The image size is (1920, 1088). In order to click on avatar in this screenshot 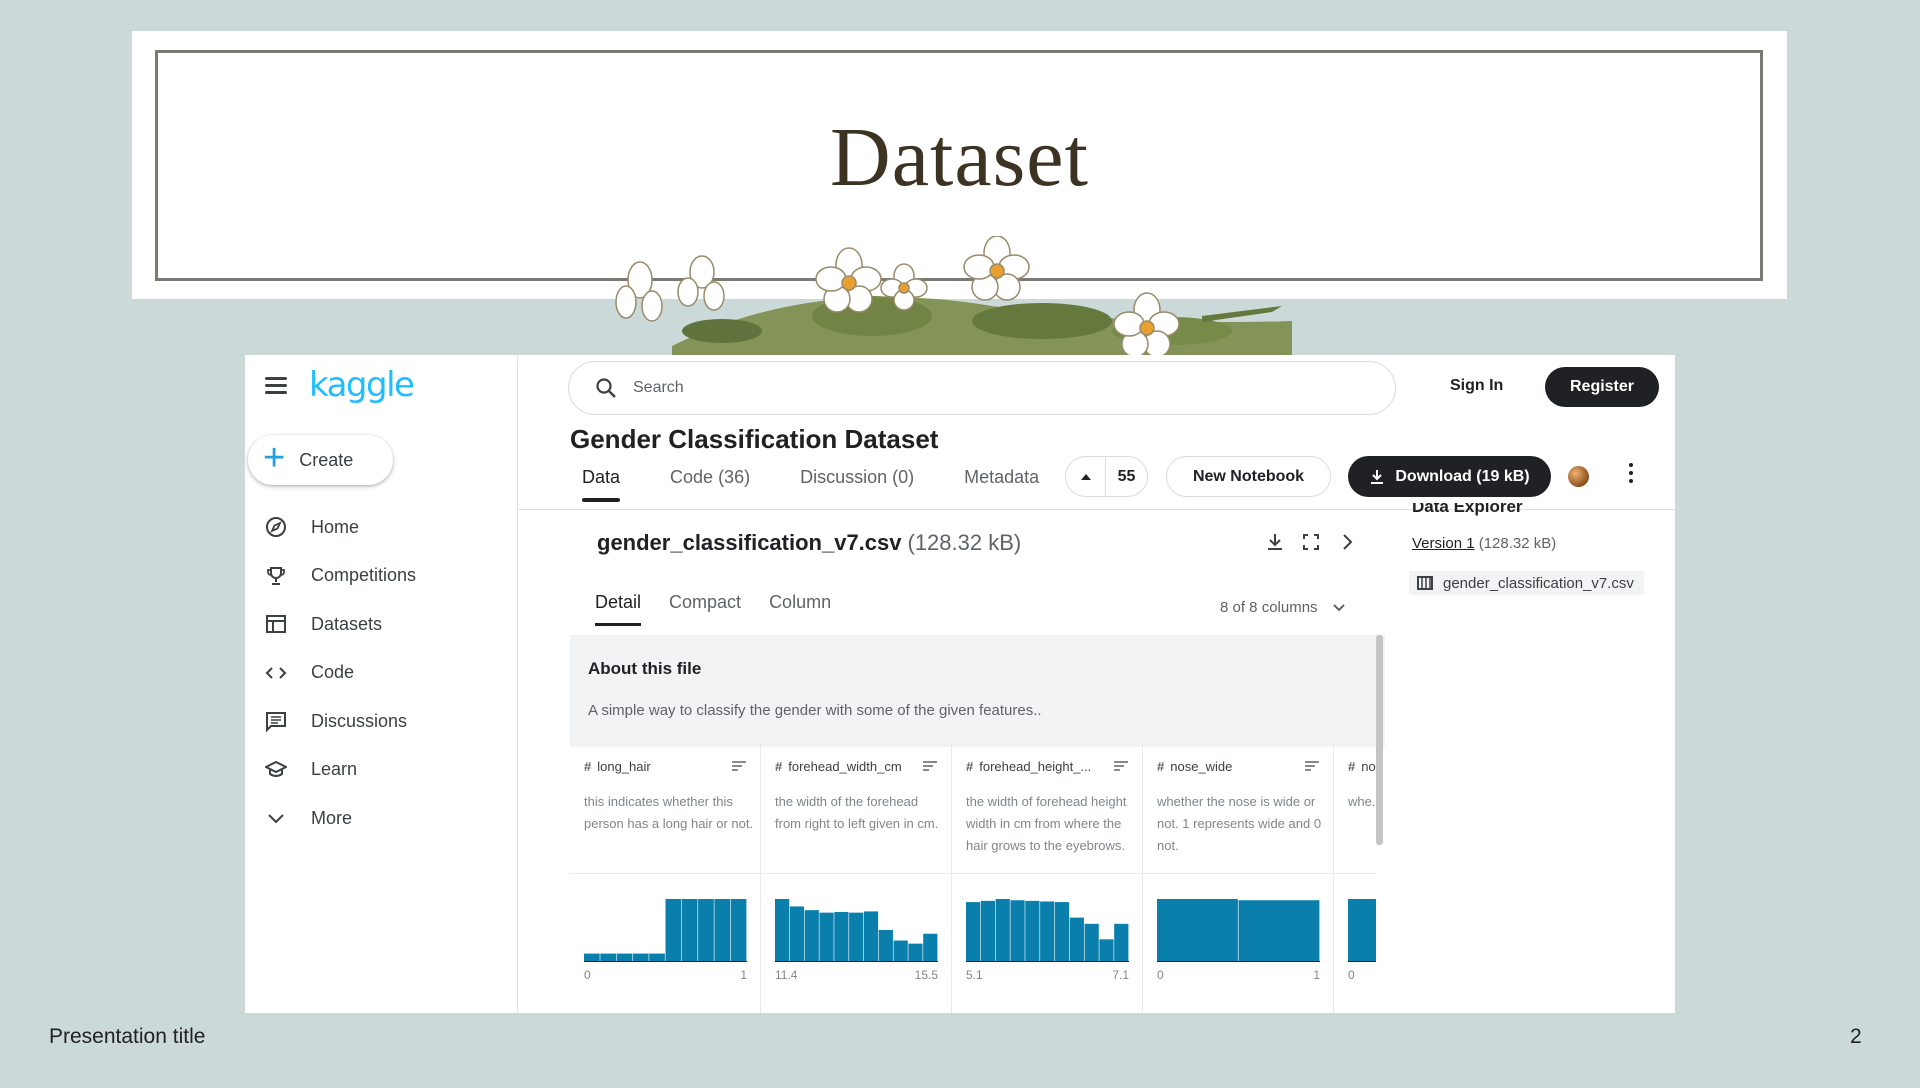, I will do `click(1578, 476)`.